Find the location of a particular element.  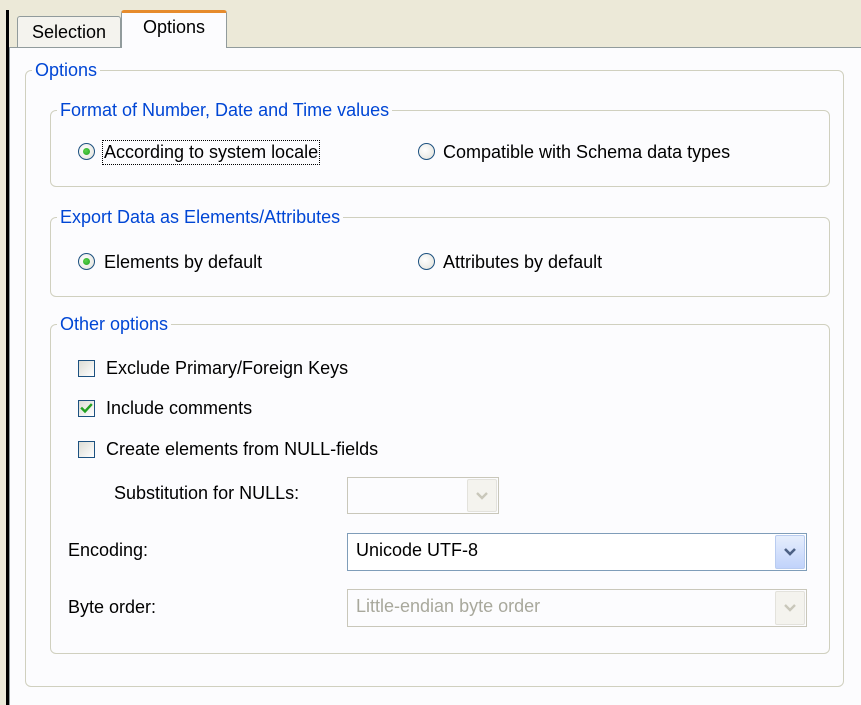

radio-elements-default-label: Elements by default is located at coordinates (183, 262).